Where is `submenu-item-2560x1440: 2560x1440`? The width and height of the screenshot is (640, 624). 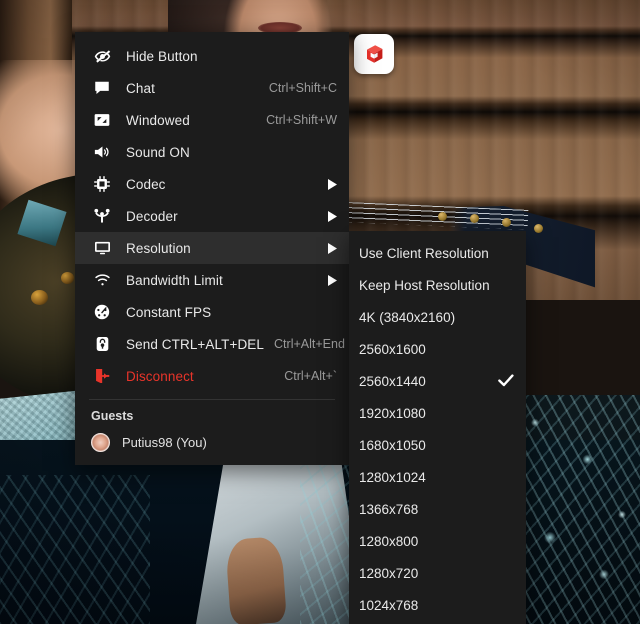 submenu-item-2560x1440: 2560x1440 is located at coordinates (437, 381).